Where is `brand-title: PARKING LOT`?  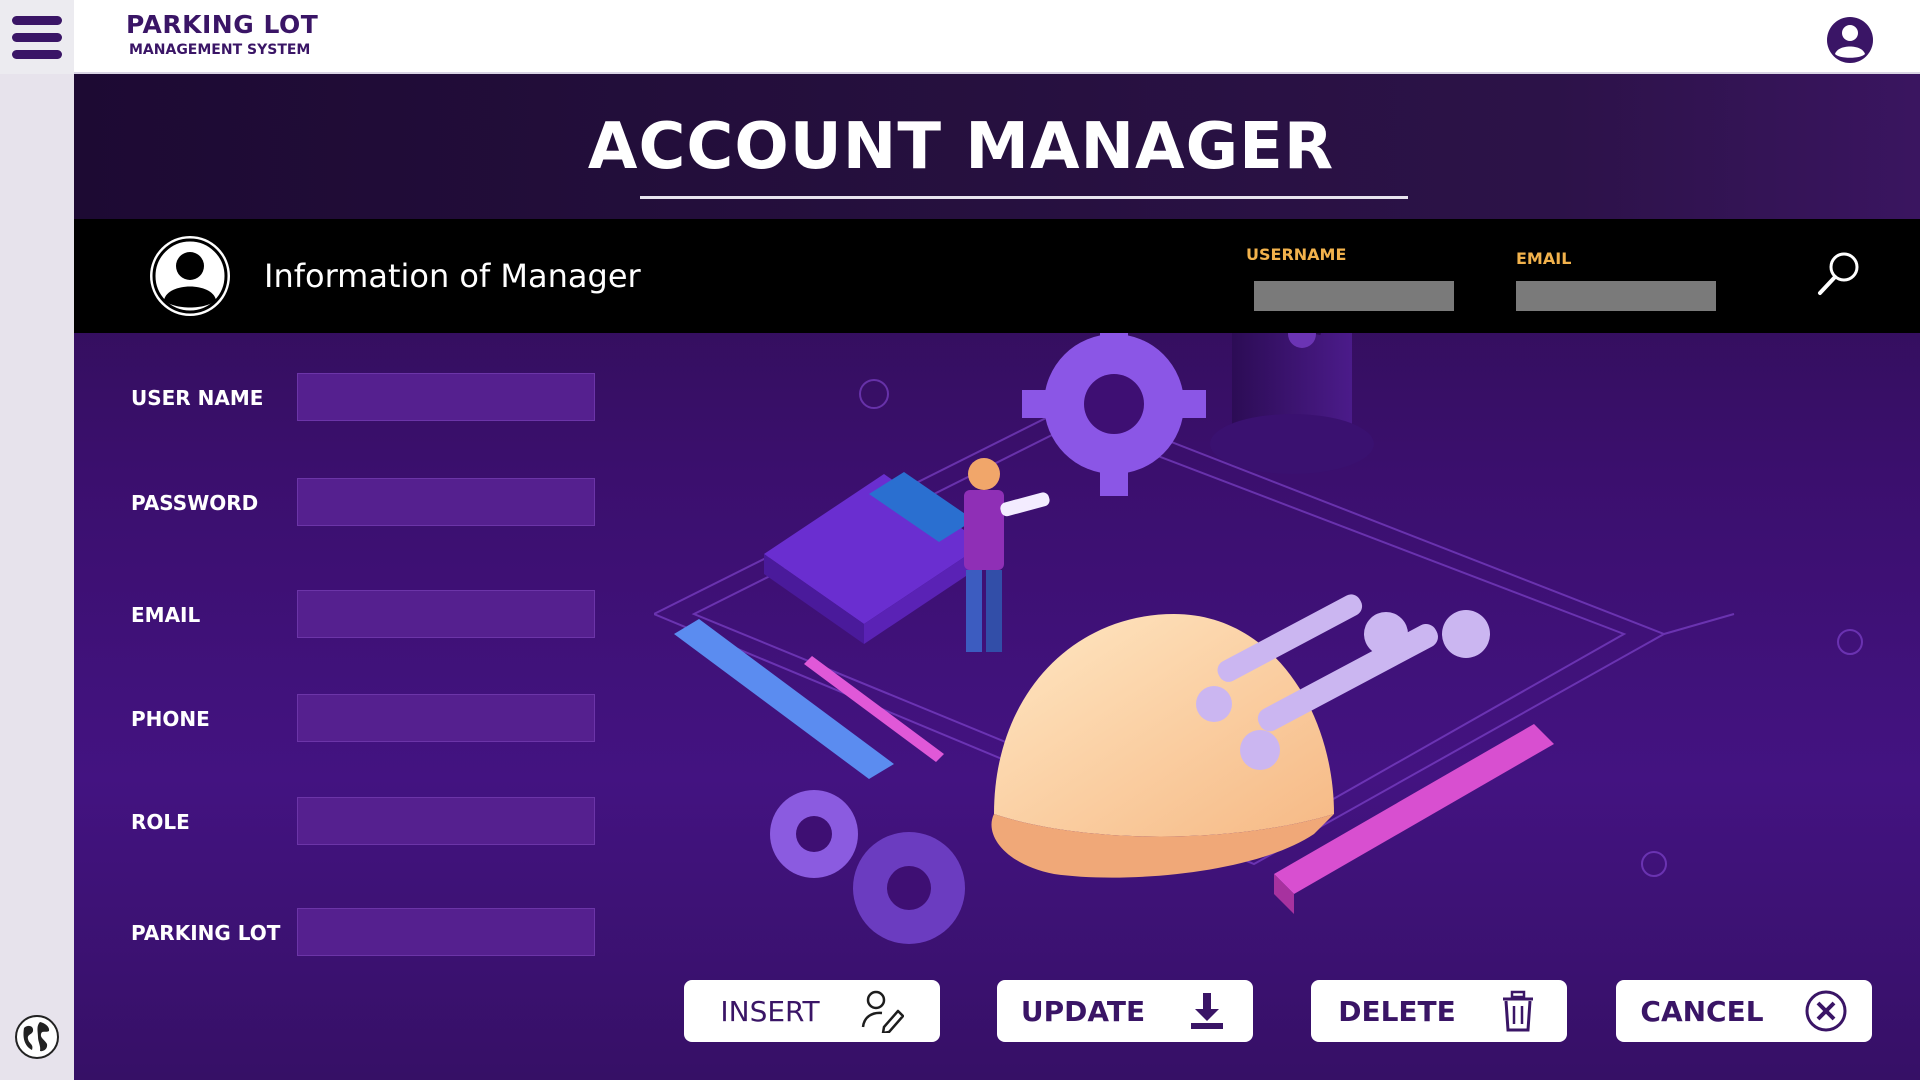 brand-title: PARKING LOT is located at coordinates (222, 24).